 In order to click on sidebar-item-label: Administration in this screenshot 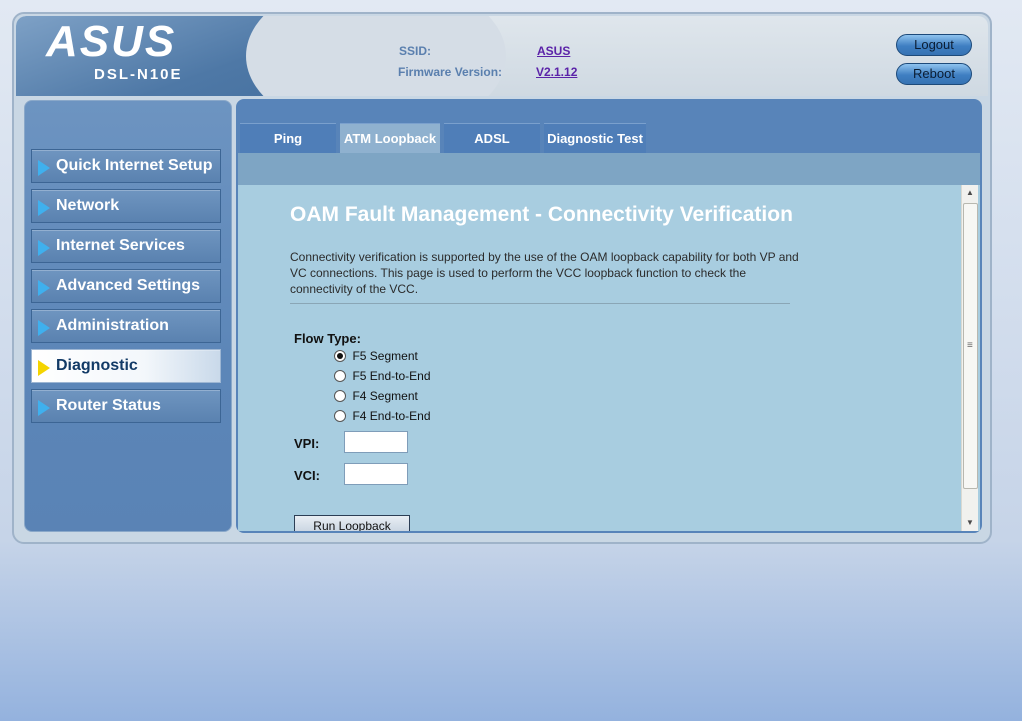, I will do `click(112, 325)`.